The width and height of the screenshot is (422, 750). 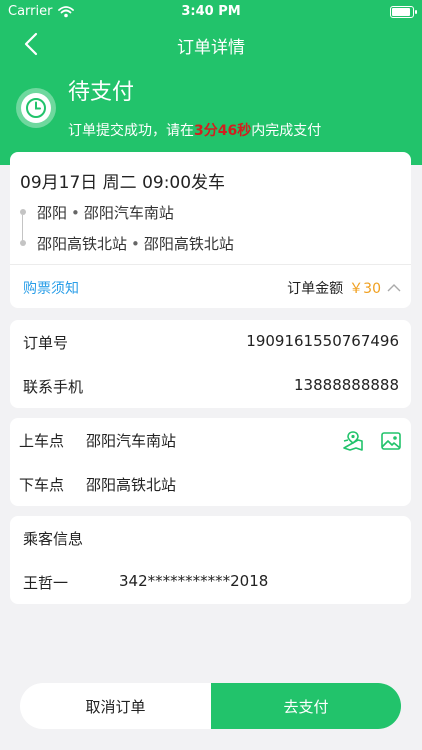 What do you see at coordinates (131, 485) in the screenshot?
I see `alighting-value: 邵阳高铁北站` at bounding box center [131, 485].